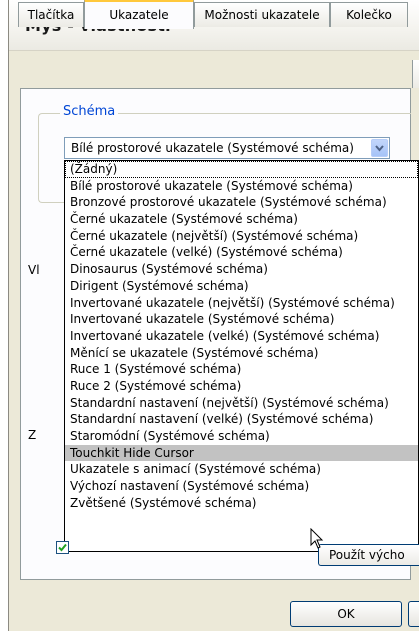 Image resolution: width=419 pixels, height=631 pixels. I want to click on tab-label: Kolečko, so click(369, 15).